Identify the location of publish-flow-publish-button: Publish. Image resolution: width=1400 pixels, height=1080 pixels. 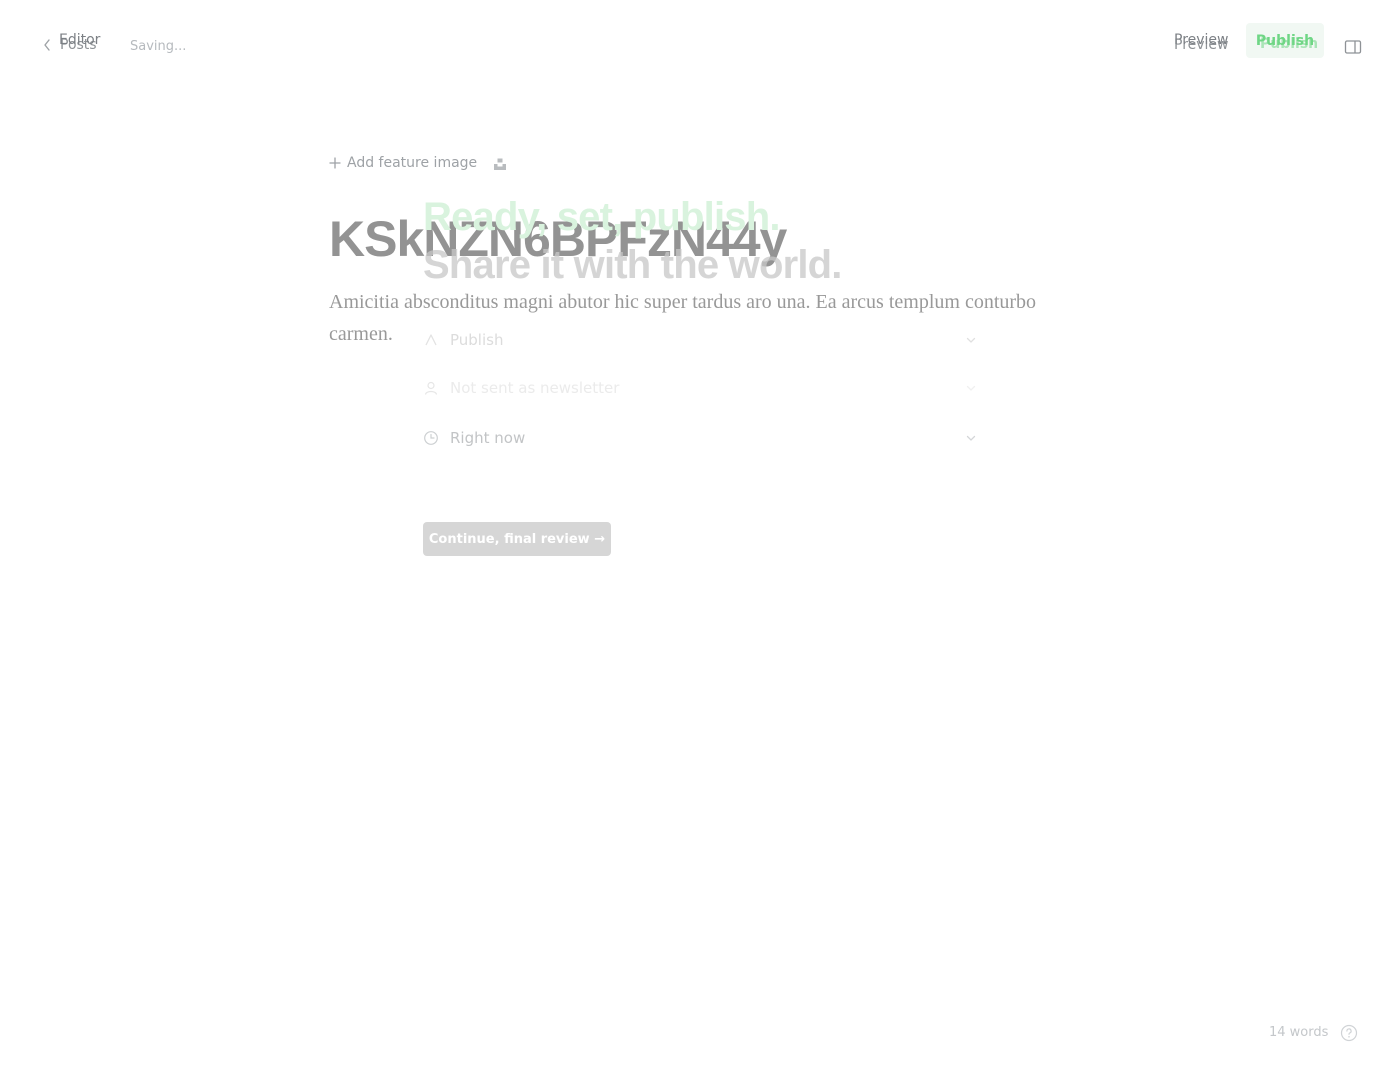
(1285, 40).